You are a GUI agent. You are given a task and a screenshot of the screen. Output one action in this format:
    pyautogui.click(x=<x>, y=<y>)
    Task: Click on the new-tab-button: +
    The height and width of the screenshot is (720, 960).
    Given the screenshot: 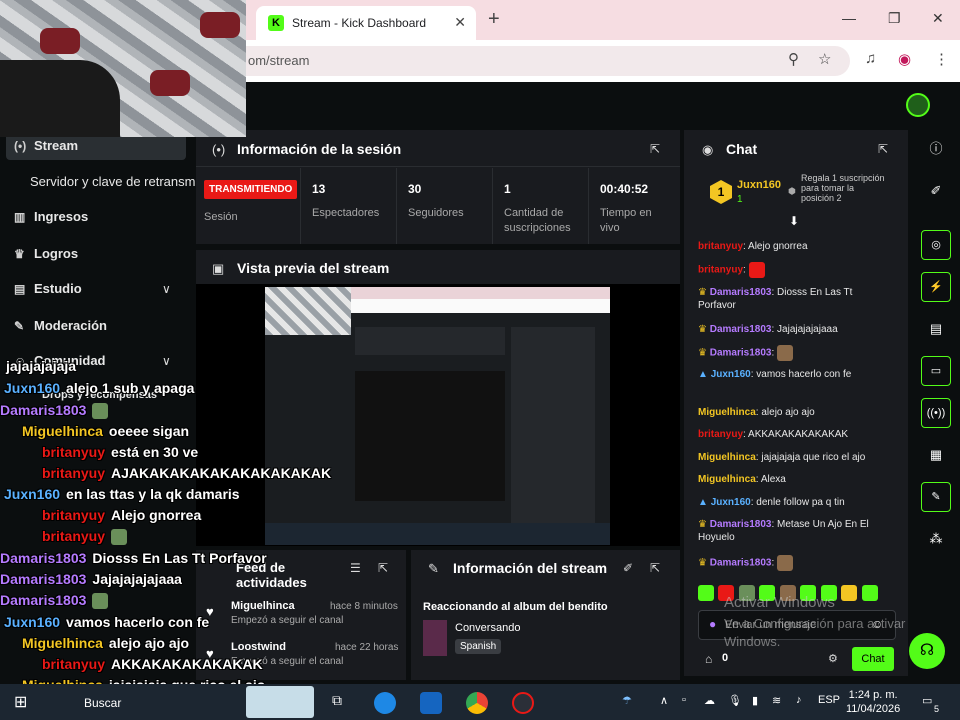 What is the action you would take?
    pyautogui.click(x=494, y=19)
    